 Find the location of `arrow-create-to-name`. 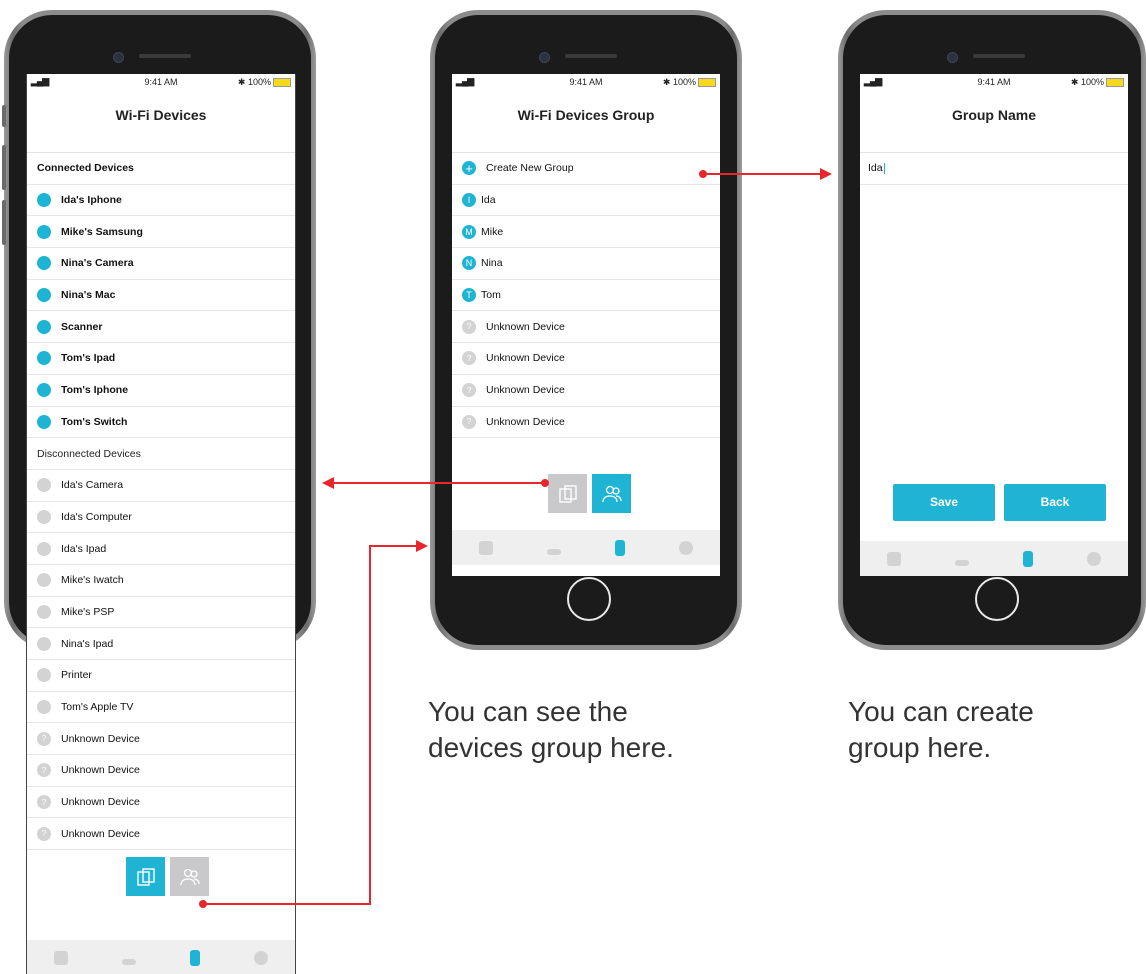

arrow-create-to-name is located at coordinates (765, 174).